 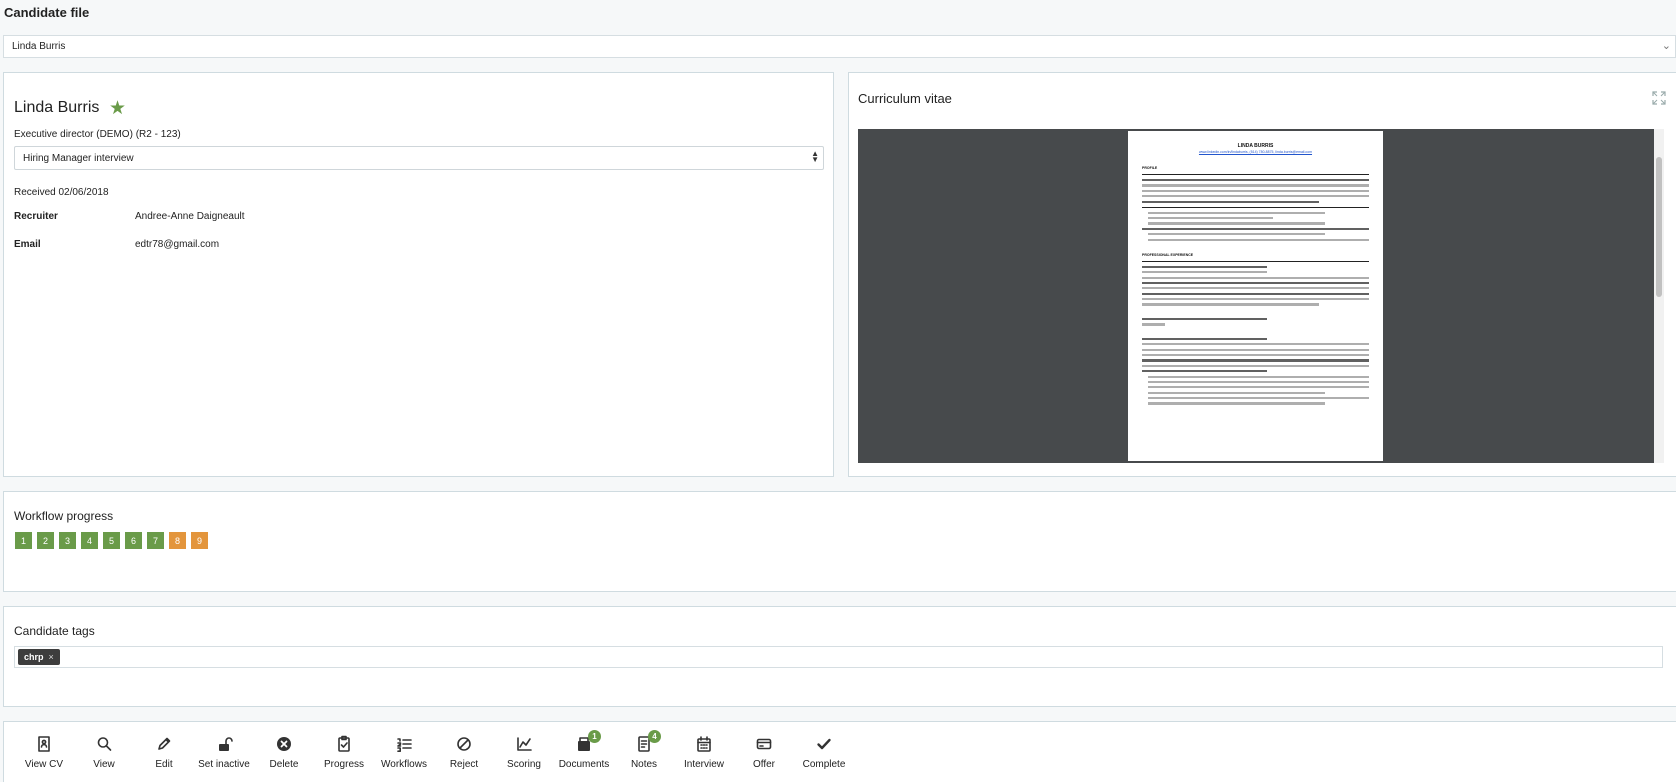 I want to click on candidate-select-value: Linda Burris, so click(x=39, y=46).